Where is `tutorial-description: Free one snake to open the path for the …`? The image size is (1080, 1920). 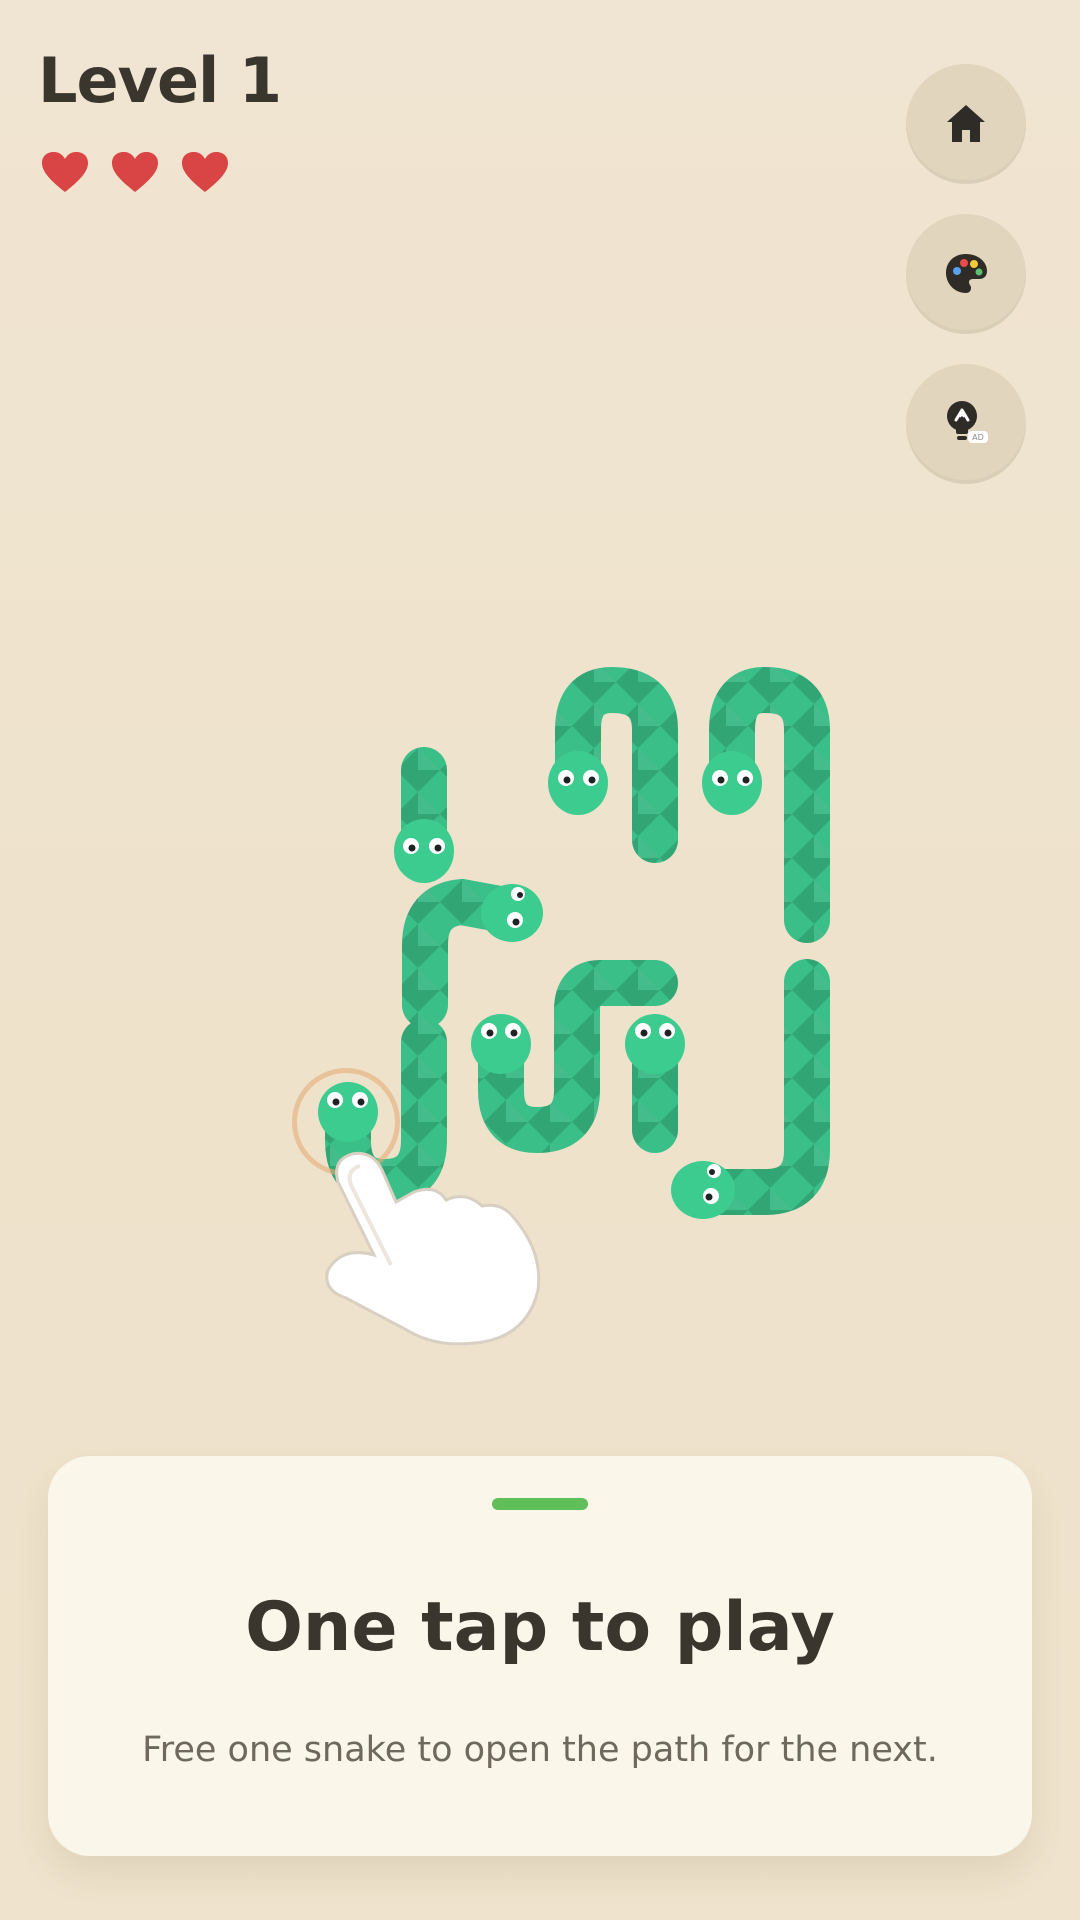
tutorial-description: Free one snake to open the path for the … is located at coordinates (540, 1750).